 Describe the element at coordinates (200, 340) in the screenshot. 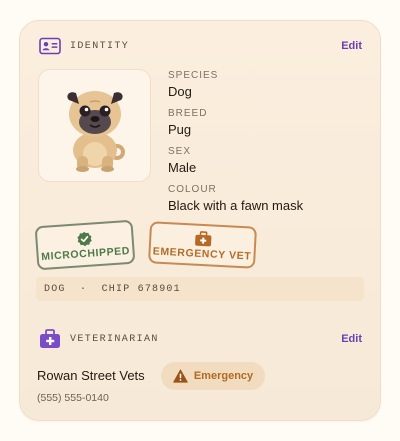

I see `veterinarian-header: VETERINARIAN Edit` at that location.